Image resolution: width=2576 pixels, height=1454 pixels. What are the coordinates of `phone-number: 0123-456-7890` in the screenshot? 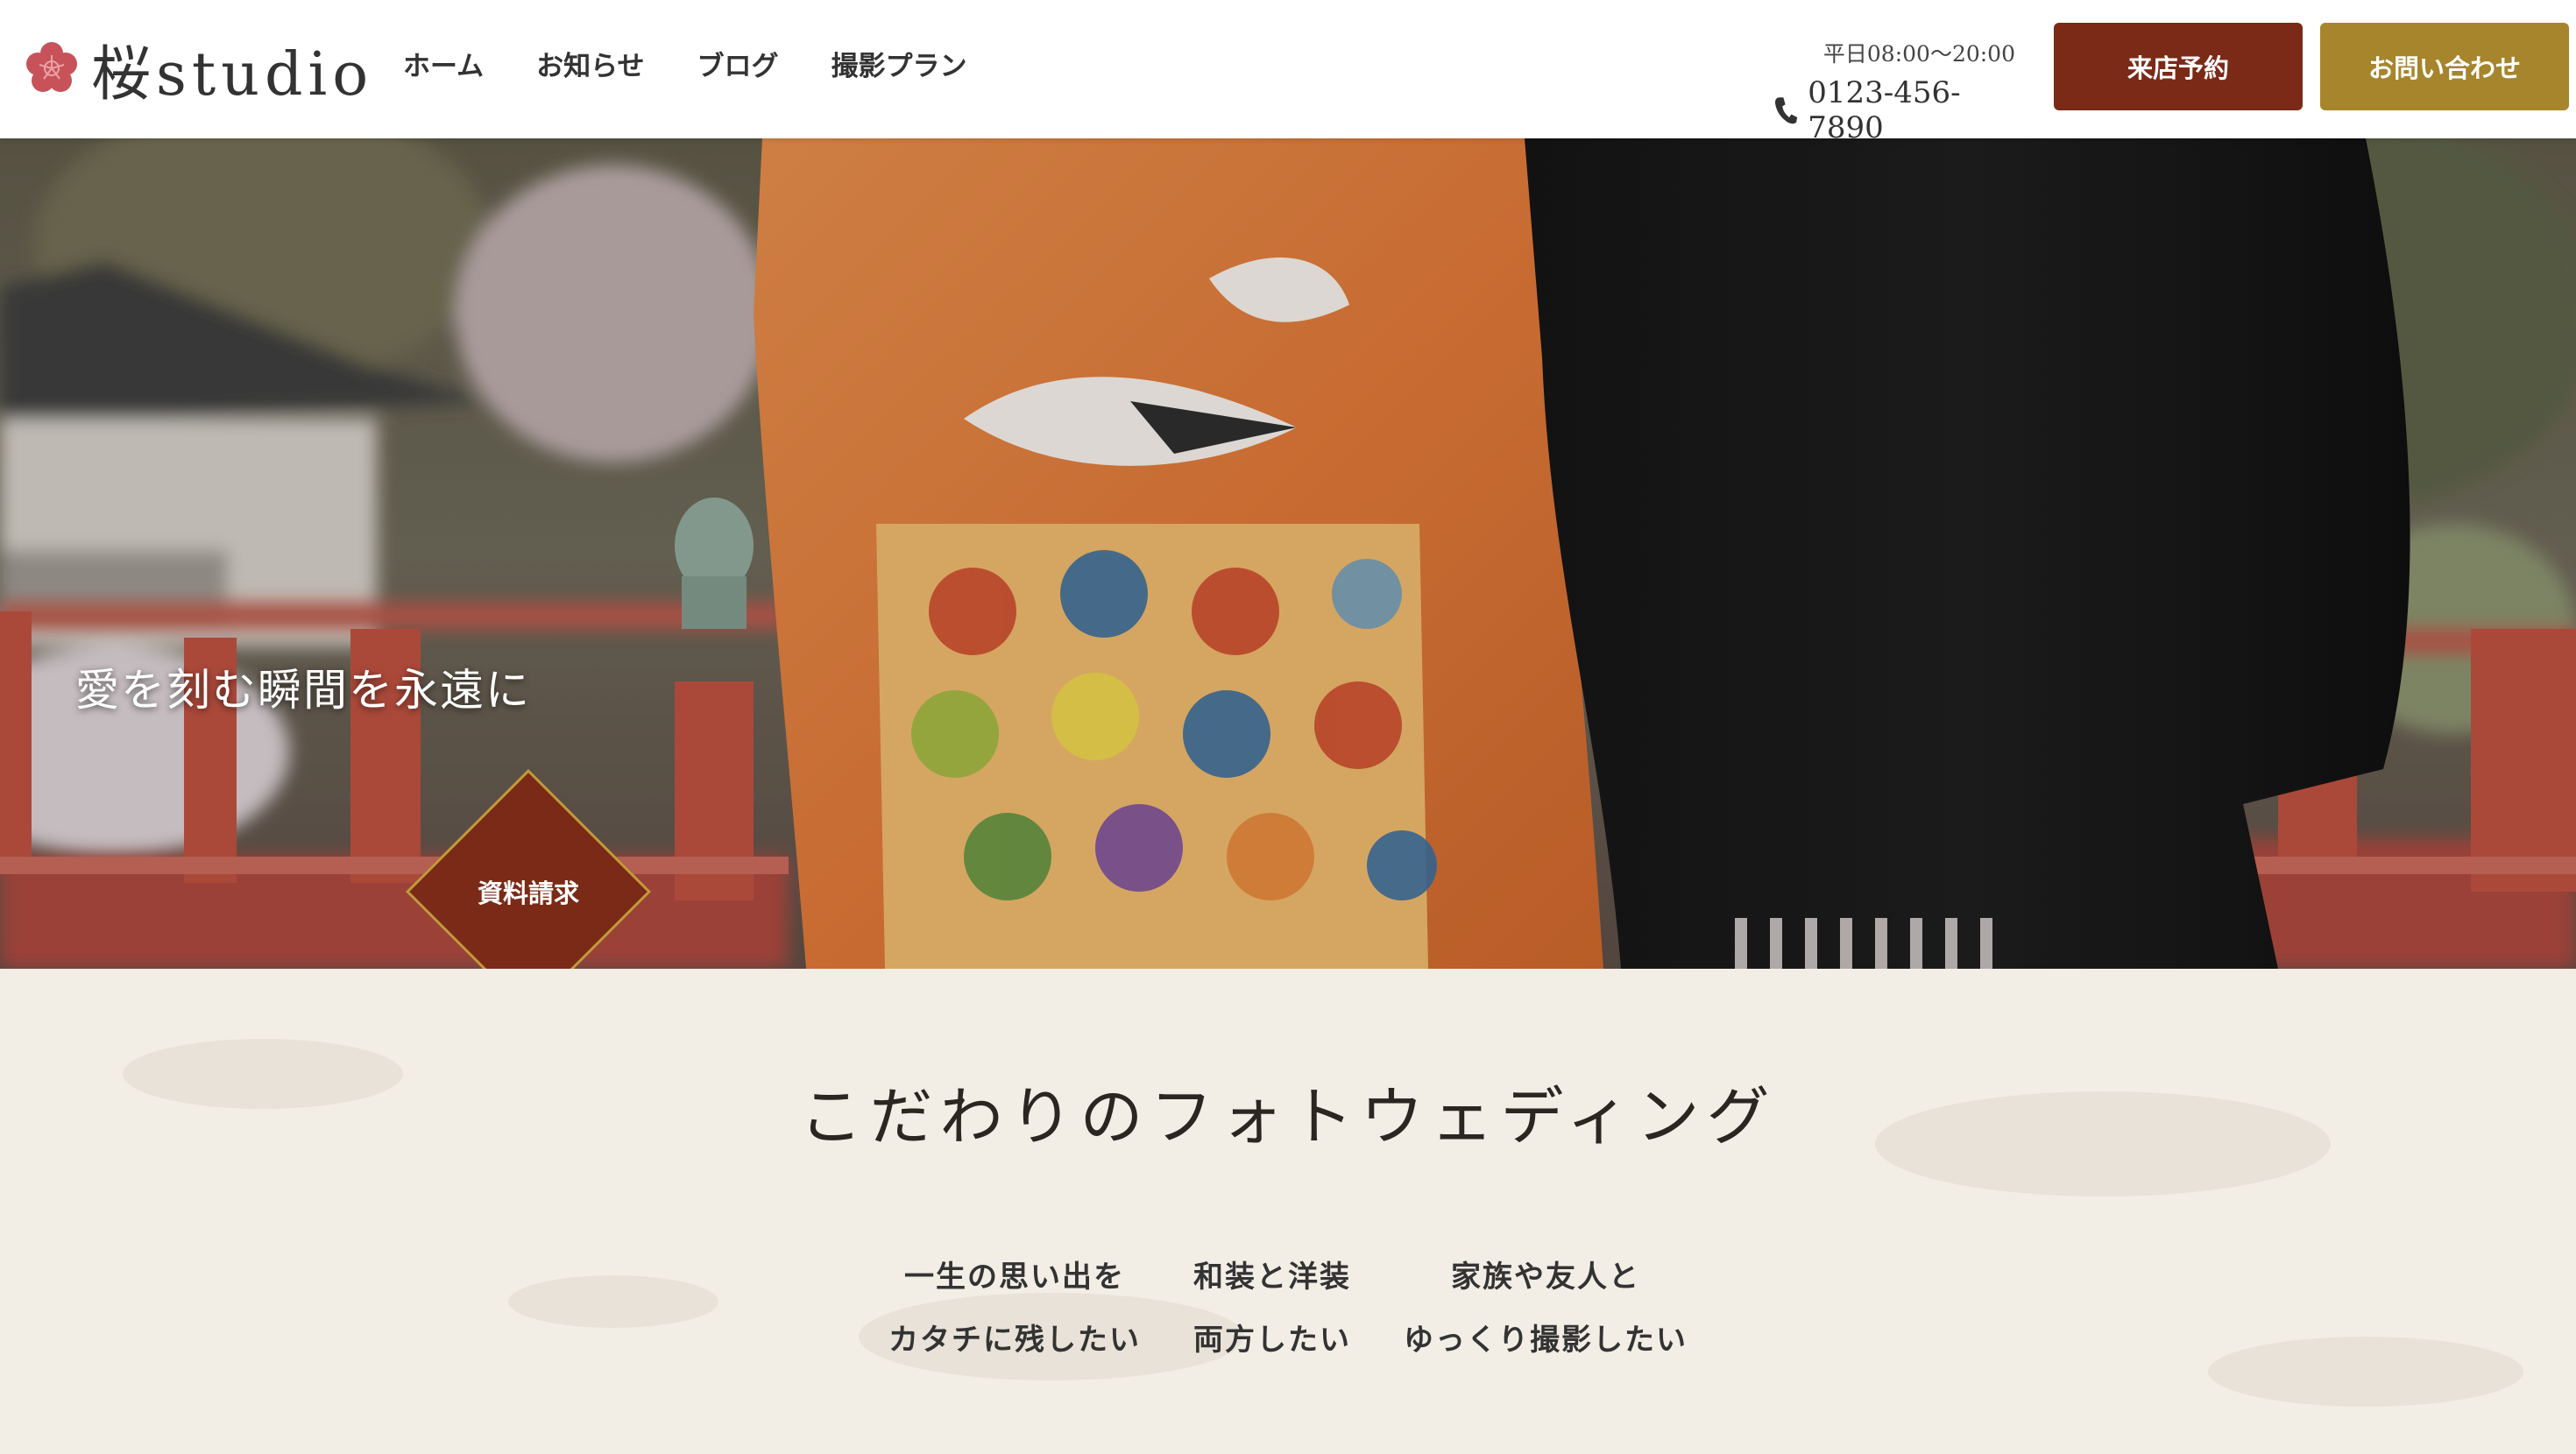 It's located at (1894, 110).